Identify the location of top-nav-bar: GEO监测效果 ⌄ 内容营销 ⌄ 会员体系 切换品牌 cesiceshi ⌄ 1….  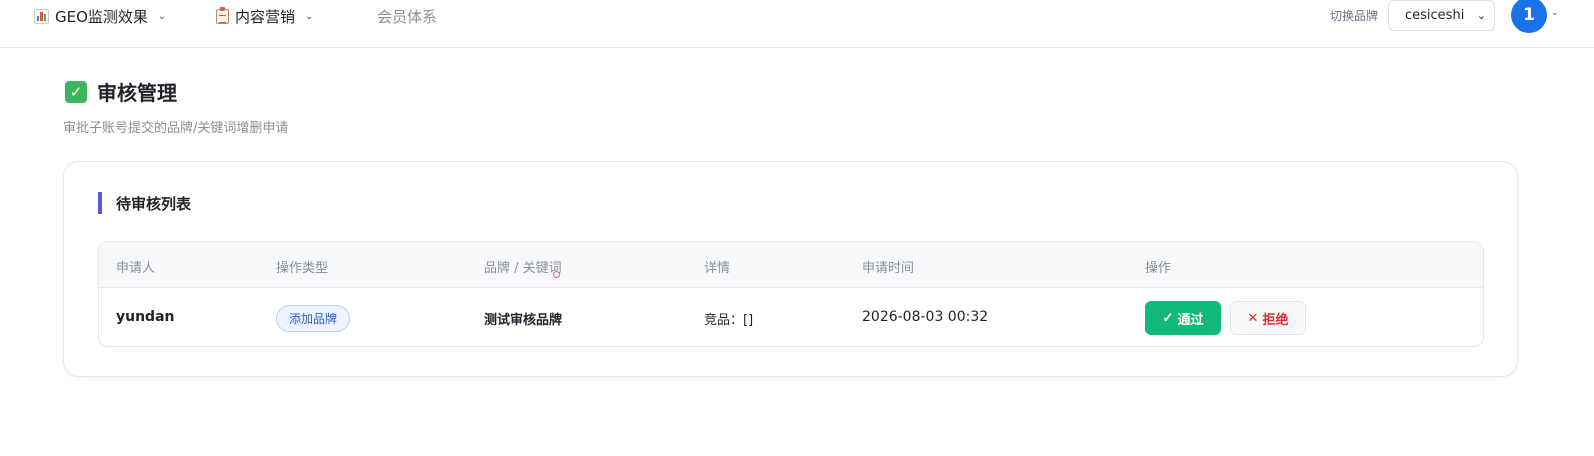
(797, 24).